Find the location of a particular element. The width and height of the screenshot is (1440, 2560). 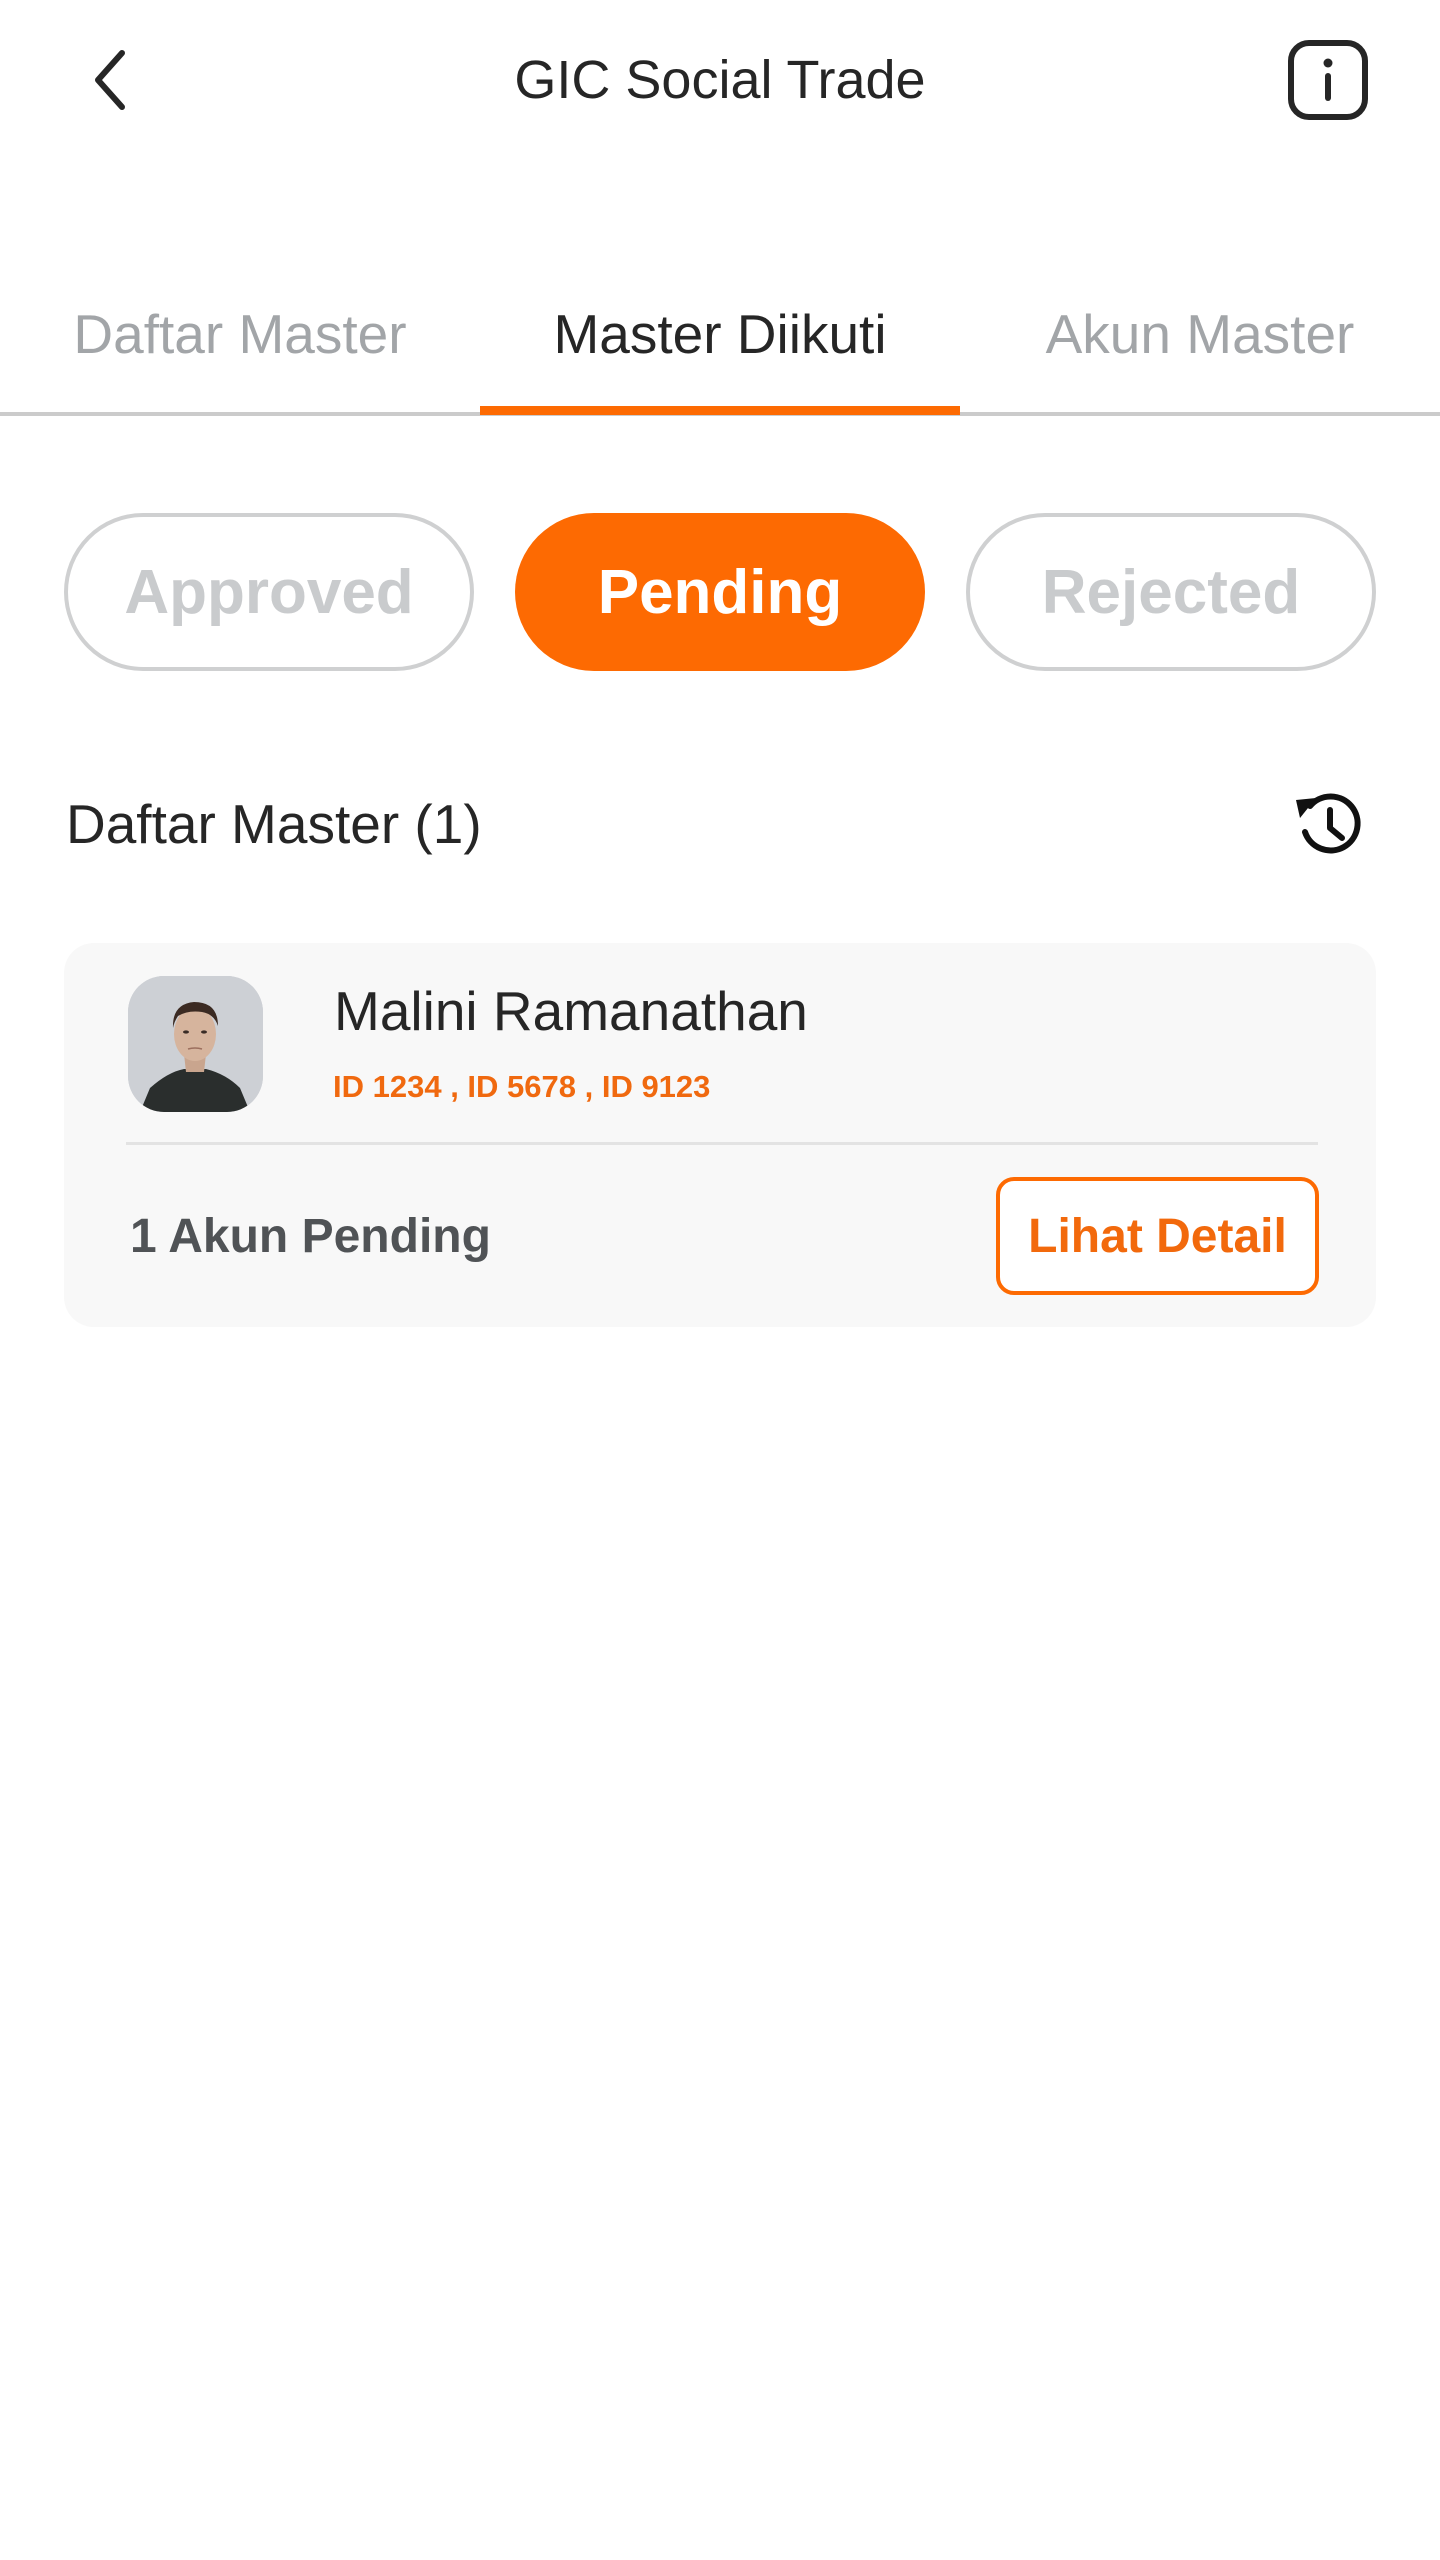

avatar-photo-icon is located at coordinates (195, 1044).